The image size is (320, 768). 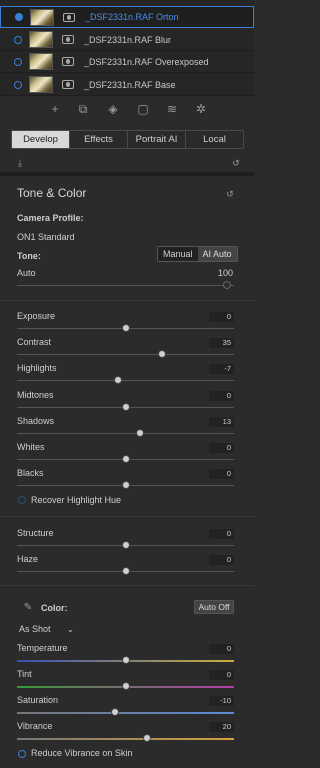 What do you see at coordinates (35, 629) in the screenshot?
I see `white-balance-value: As Shot` at bounding box center [35, 629].